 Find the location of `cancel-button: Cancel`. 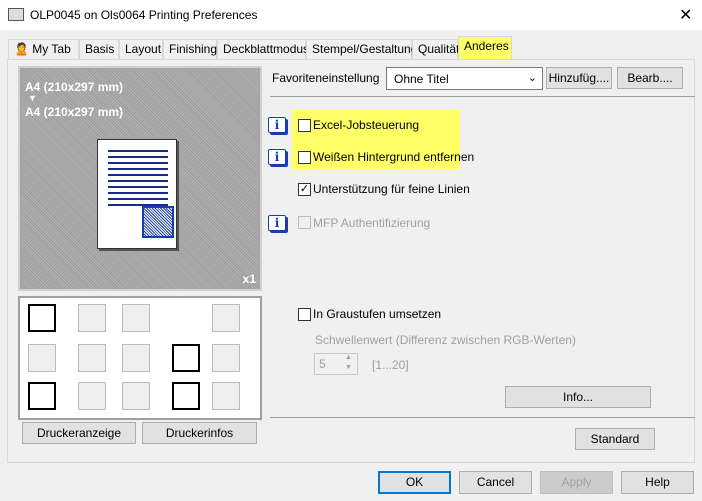

cancel-button: Cancel is located at coordinates (495, 482).